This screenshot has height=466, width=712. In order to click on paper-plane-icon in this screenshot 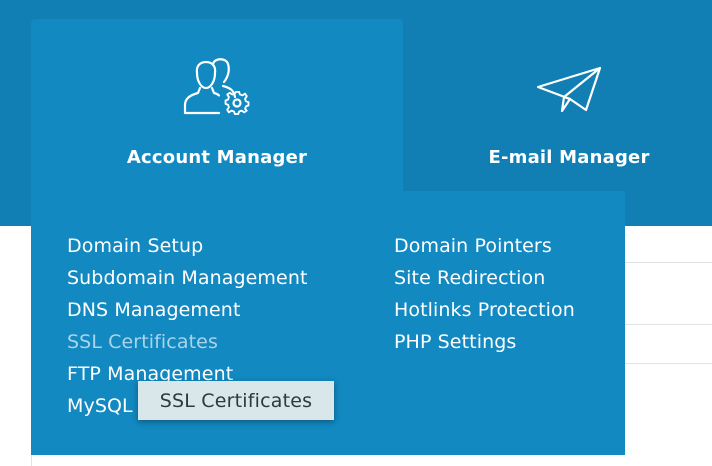, I will do `click(552, 92)`.